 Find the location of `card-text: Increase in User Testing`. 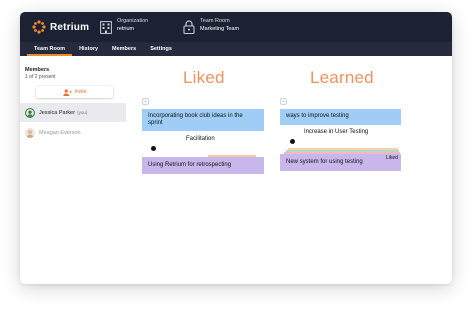

card-text: Increase in User Testing is located at coordinates (336, 131).